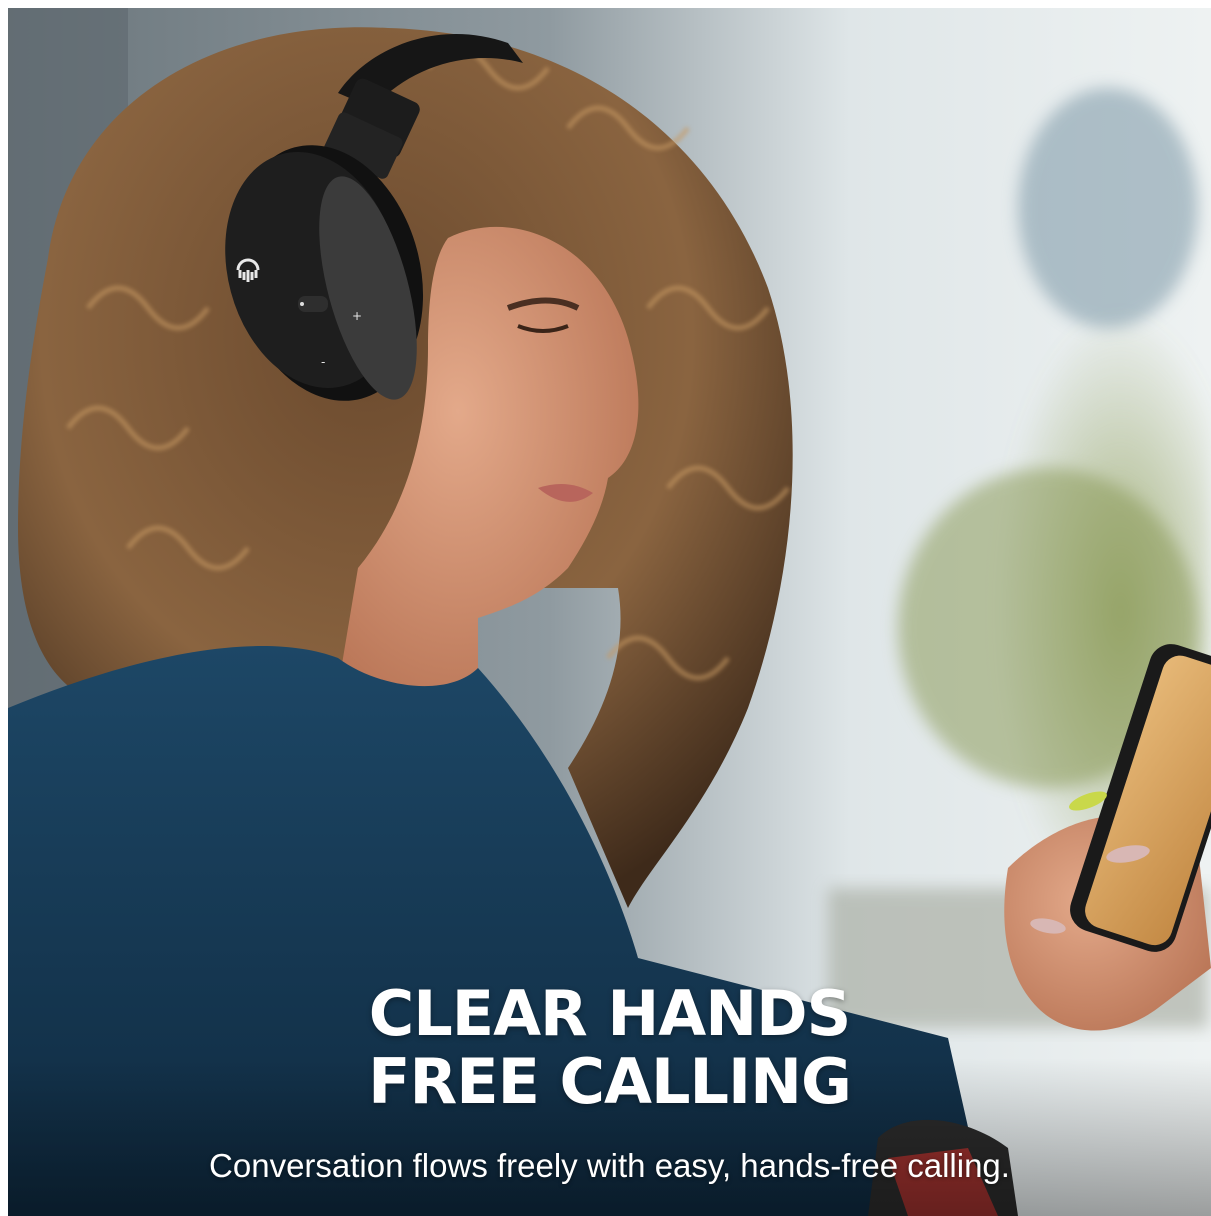 The image size is (1211, 1216). What do you see at coordinates (323, 362) in the screenshot?
I see `volume-down-label: -` at bounding box center [323, 362].